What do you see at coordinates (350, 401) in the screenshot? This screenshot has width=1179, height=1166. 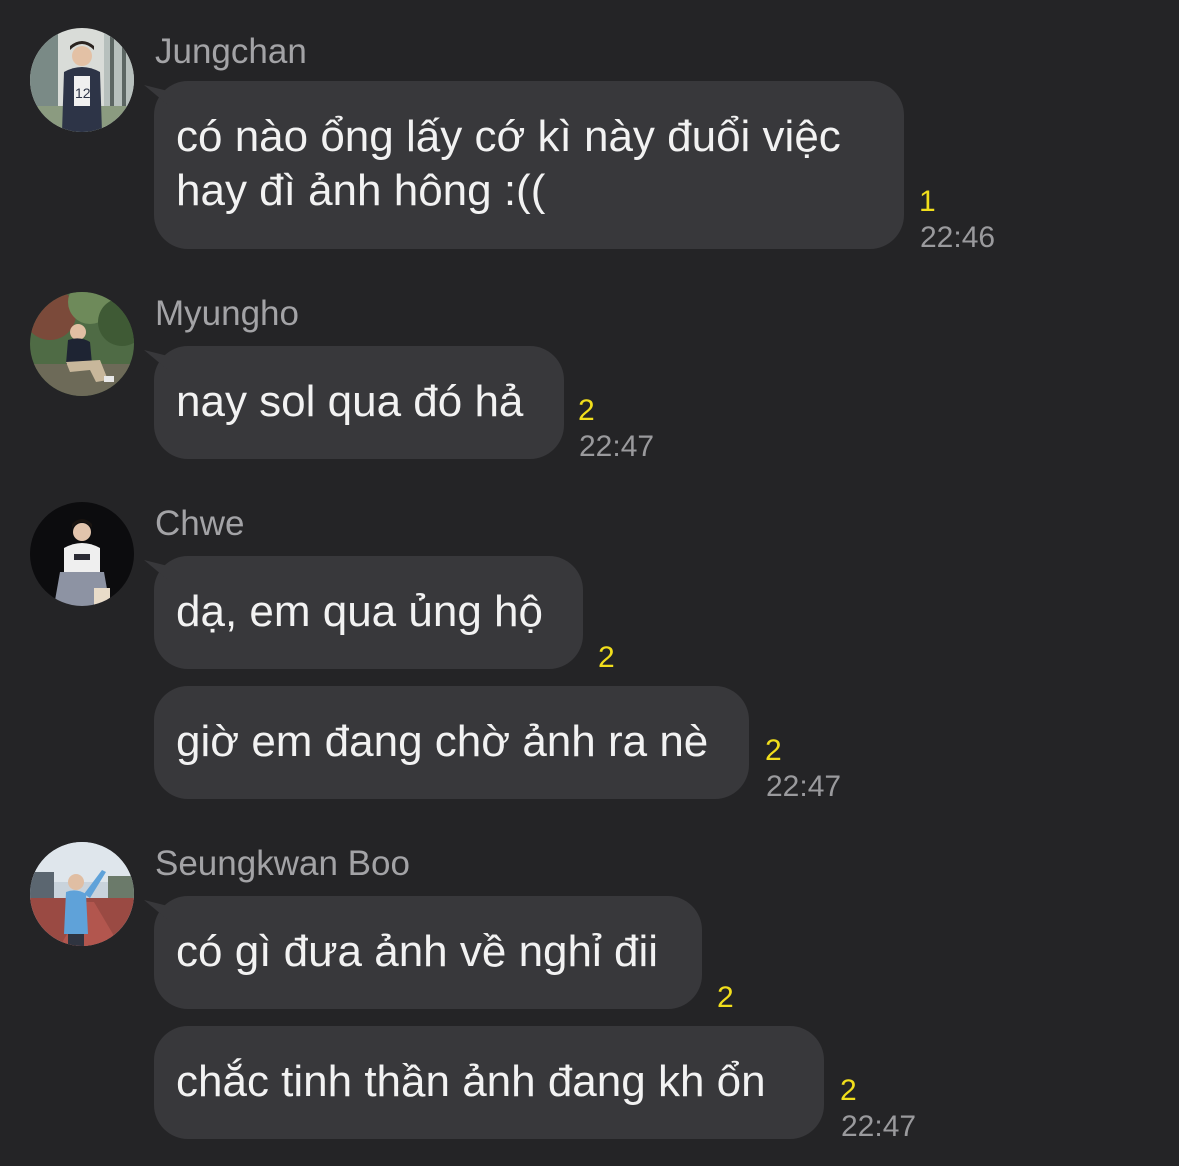 I see `message-line: nay sol qua đó hả` at bounding box center [350, 401].